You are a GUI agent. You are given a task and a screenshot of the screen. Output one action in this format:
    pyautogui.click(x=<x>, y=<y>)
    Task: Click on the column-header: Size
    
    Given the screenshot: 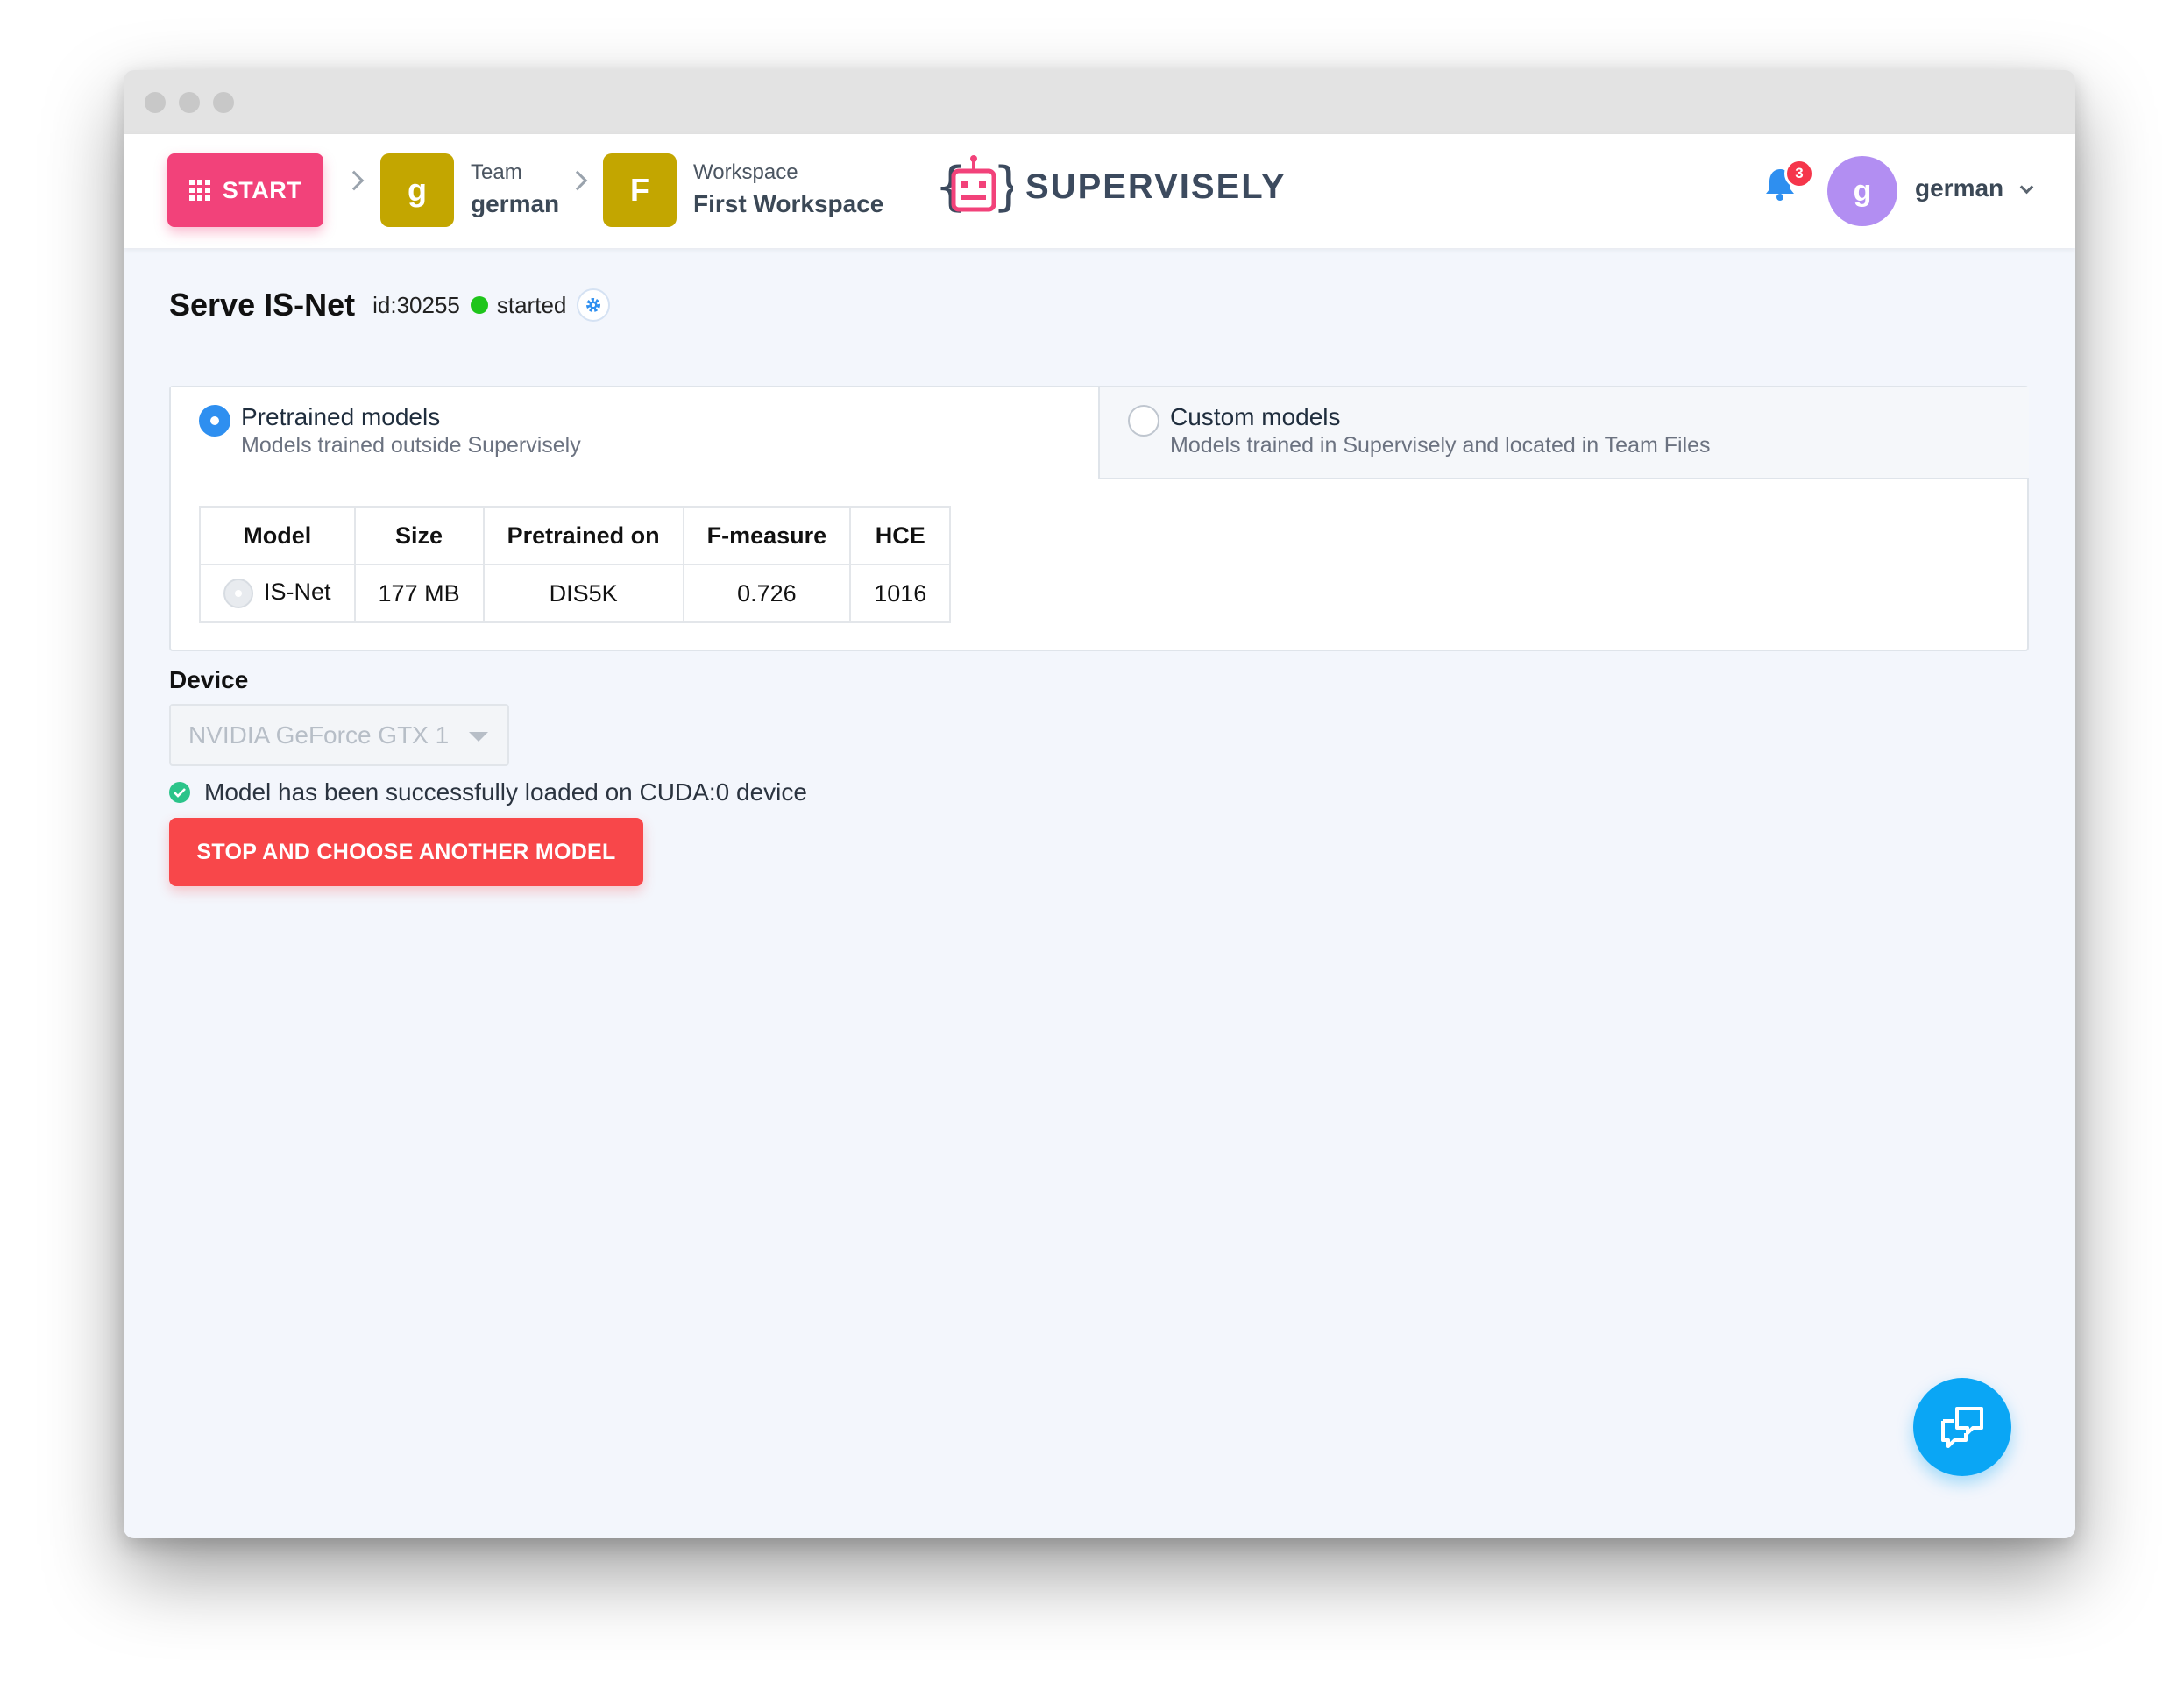 What is the action you would take?
    pyautogui.click(x=419, y=535)
    